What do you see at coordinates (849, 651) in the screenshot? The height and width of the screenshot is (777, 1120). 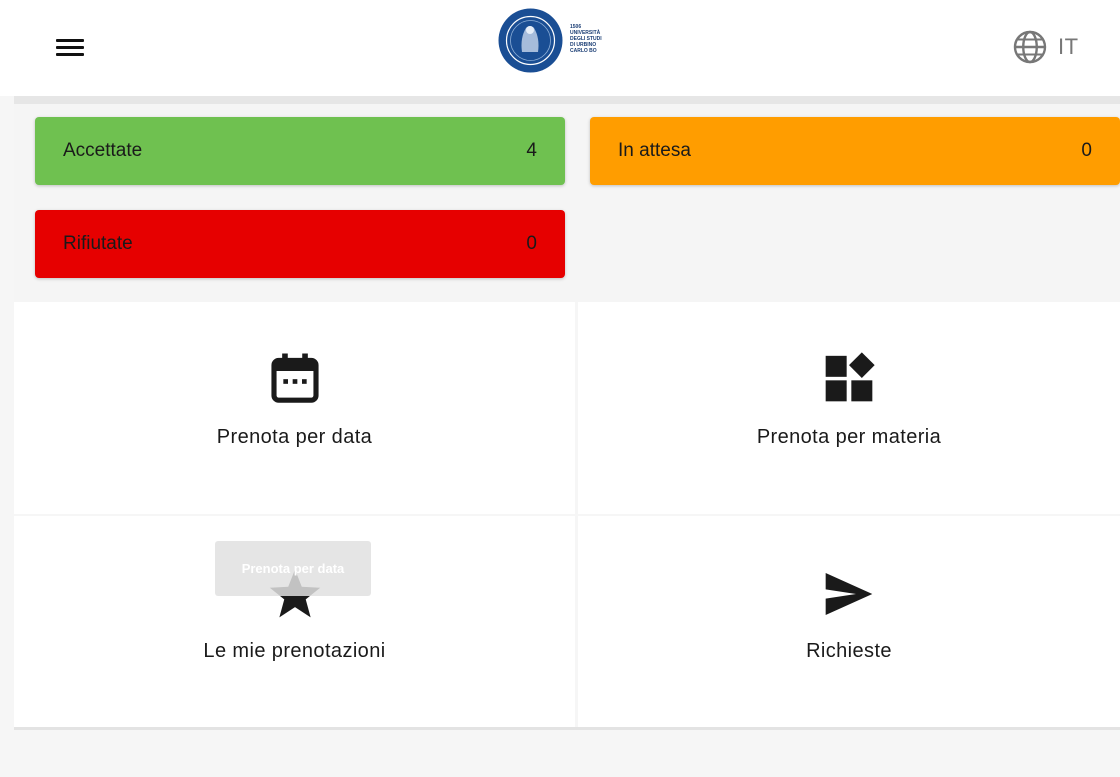 I see `menu-tile-label: Richieste` at bounding box center [849, 651].